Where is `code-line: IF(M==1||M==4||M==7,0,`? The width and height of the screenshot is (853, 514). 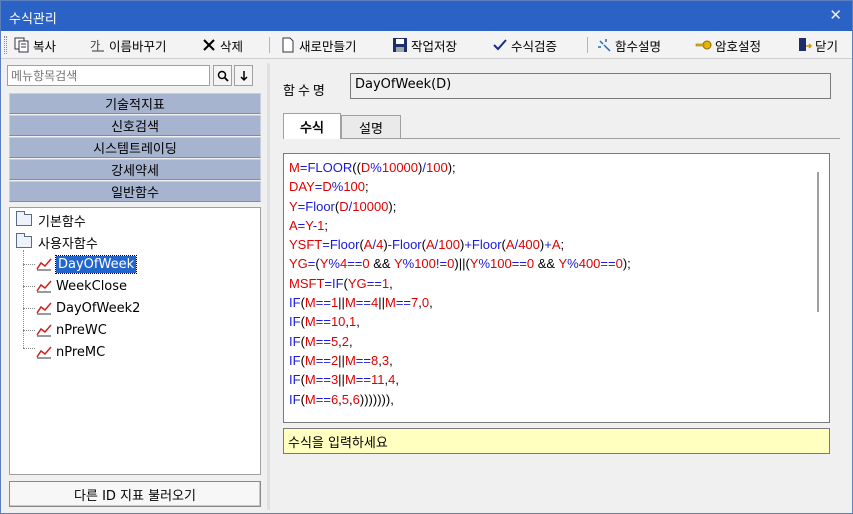 code-line: IF(M==1||M==4||M==7,0, is located at coordinates (361, 303).